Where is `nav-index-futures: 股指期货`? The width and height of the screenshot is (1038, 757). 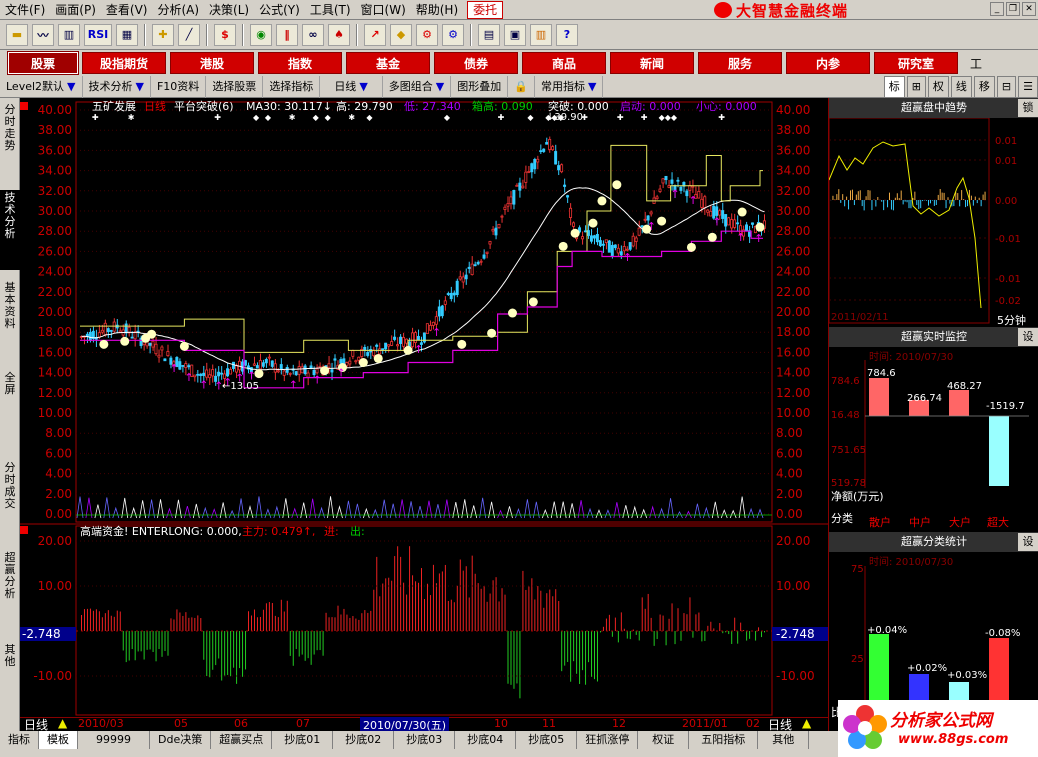
nav-index-futures: 股指期货 is located at coordinates (124, 63).